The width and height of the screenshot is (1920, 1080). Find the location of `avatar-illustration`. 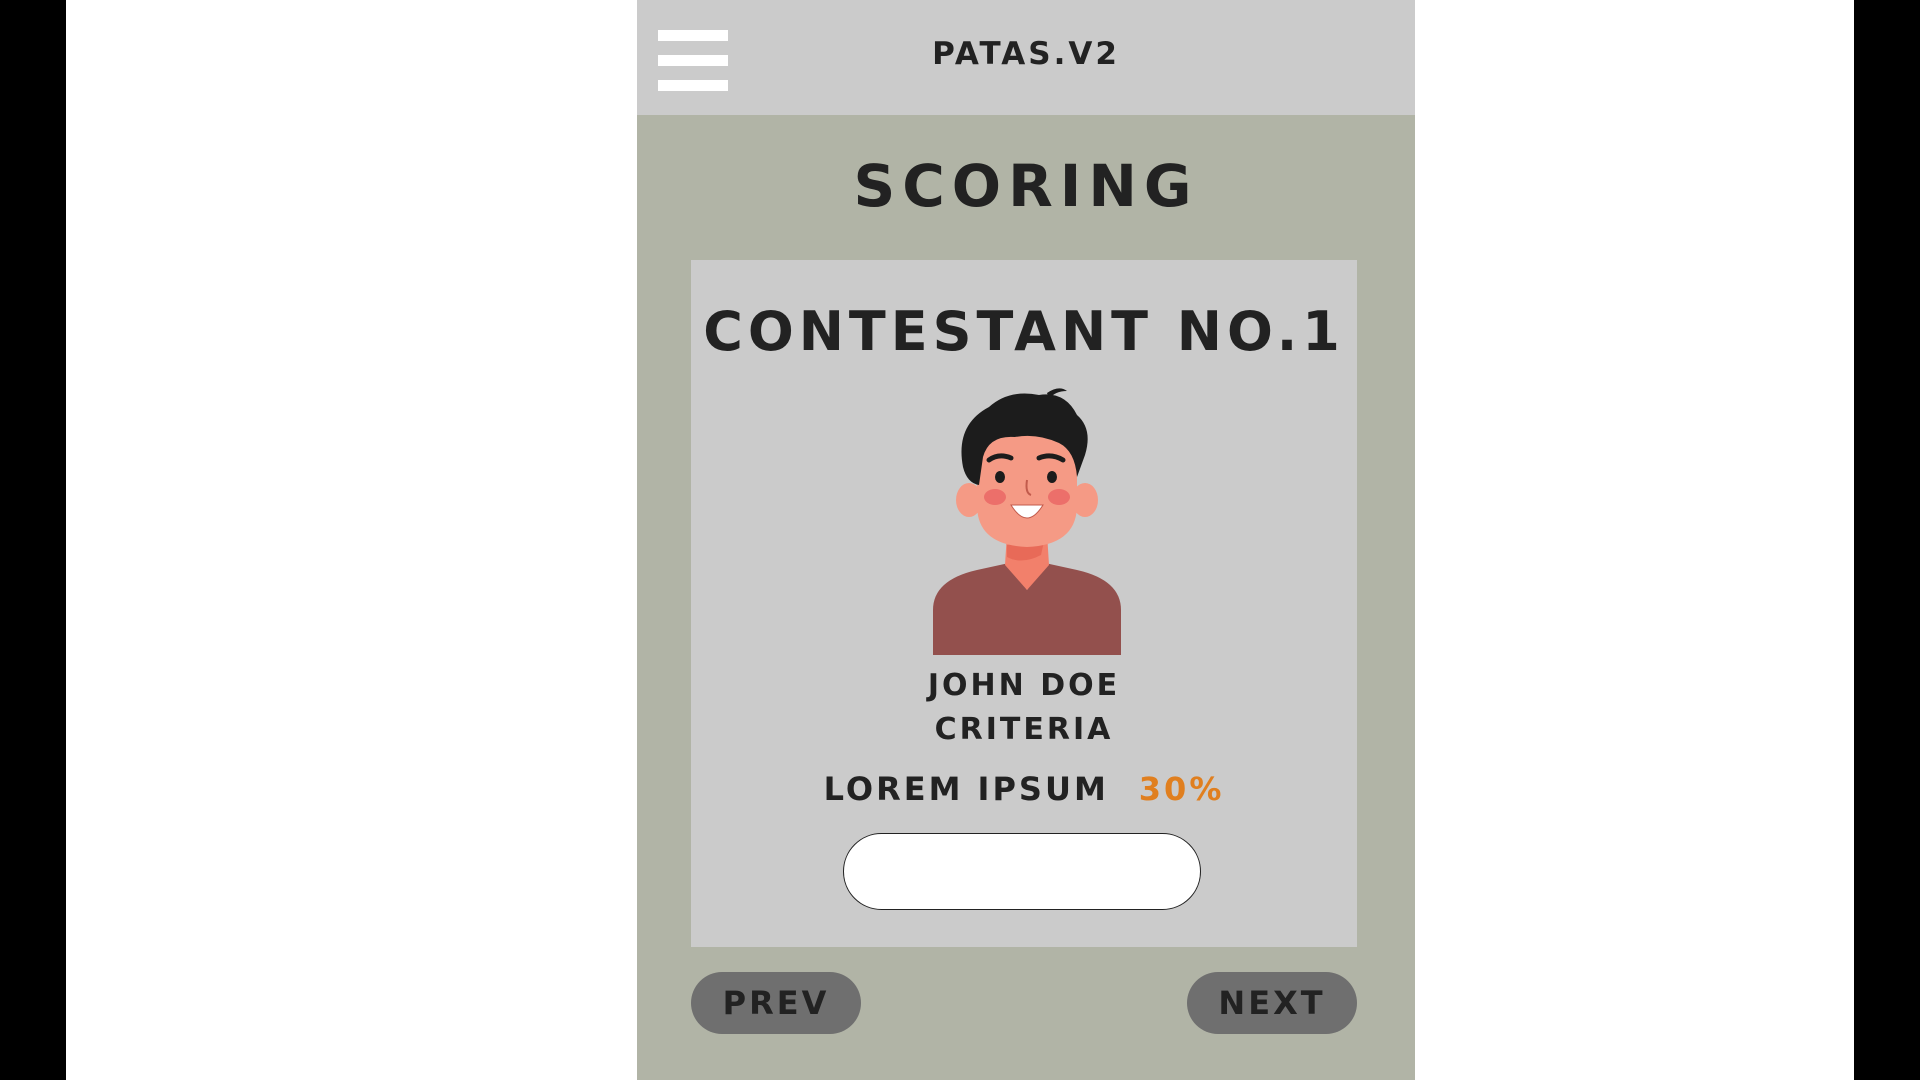

avatar-illustration is located at coordinates (1027, 521).